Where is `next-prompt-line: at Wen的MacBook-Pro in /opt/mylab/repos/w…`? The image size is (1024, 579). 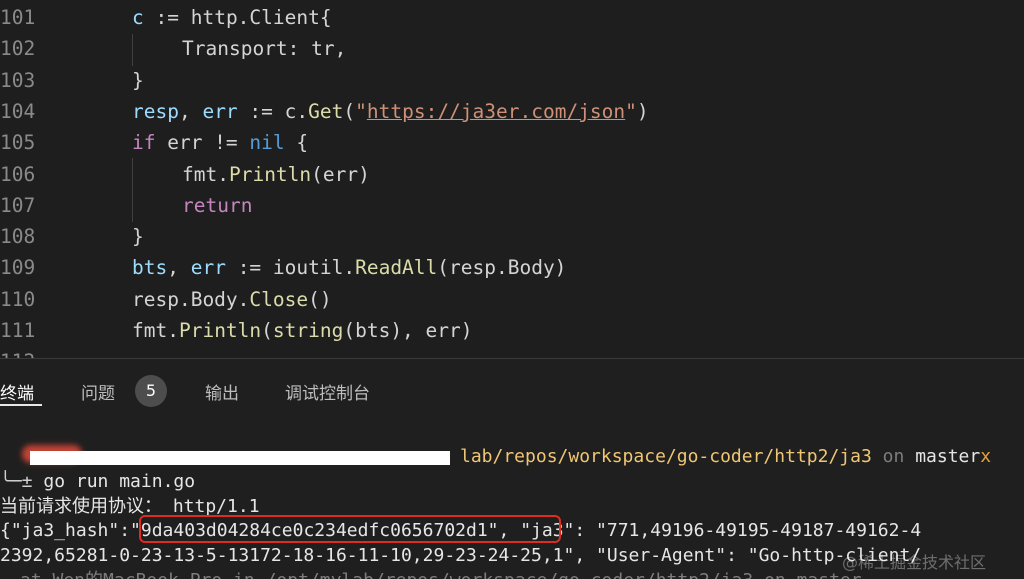 next-prompt-line: at Wen的MacBook-Pro in /opt/mylab/repos/w… is located at coordinates (441, 573).